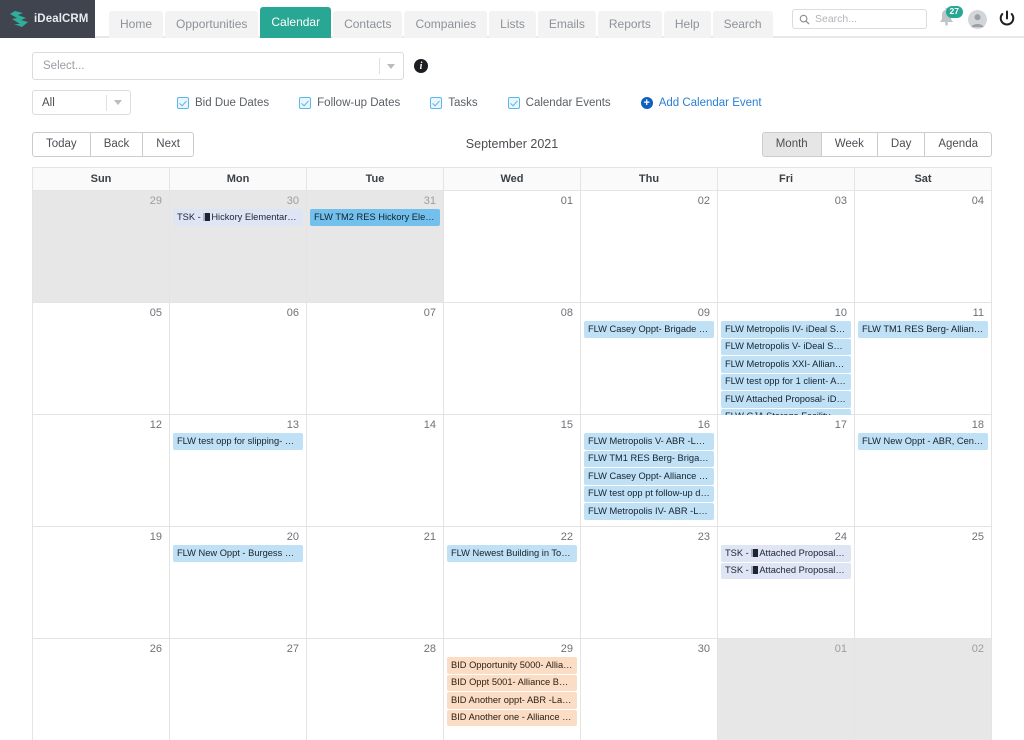 The width and height of the screenshot is (1024, 740). What do you see at coordinates (136, 24) in the screenshot?
I see `nav-item-home: Home` at bounding box center [136, 24].